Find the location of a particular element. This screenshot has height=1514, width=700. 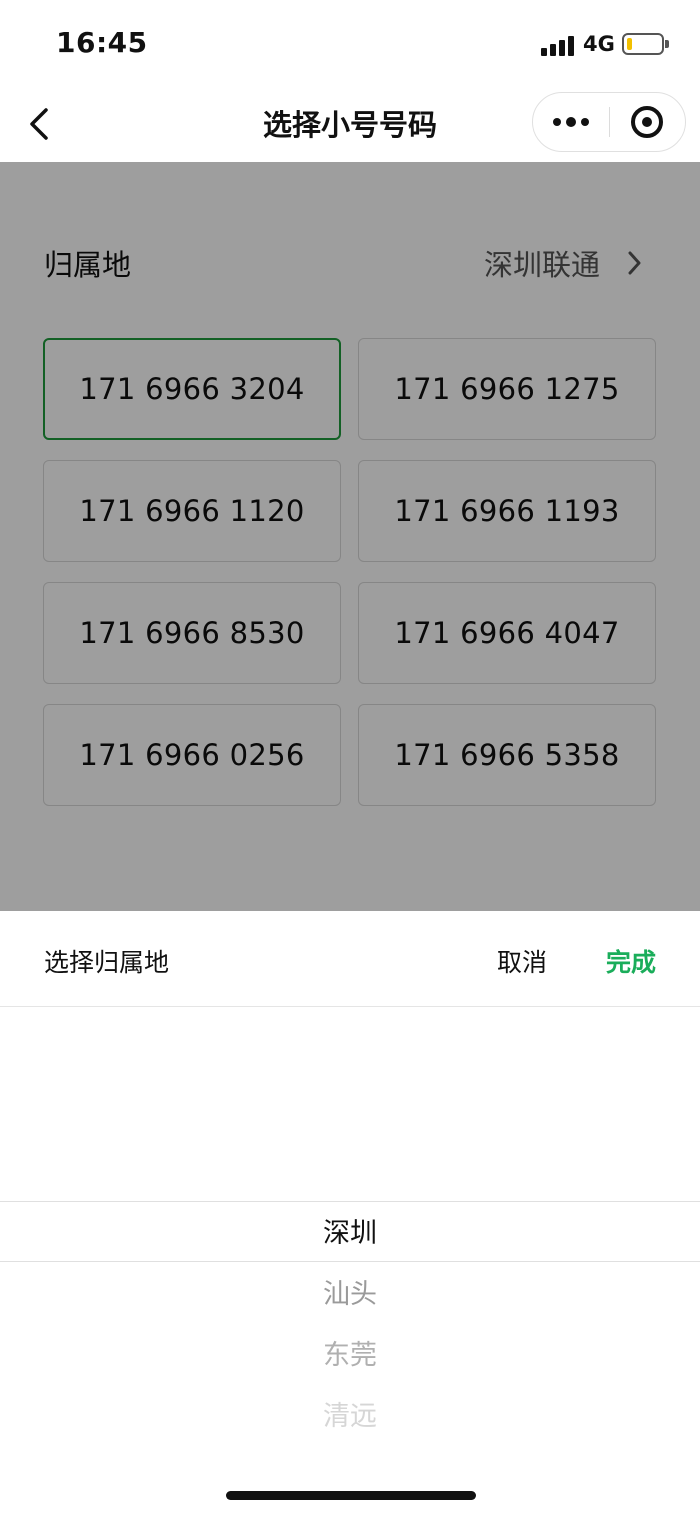

done-button: 完成 is located at coordinates (631, 961).